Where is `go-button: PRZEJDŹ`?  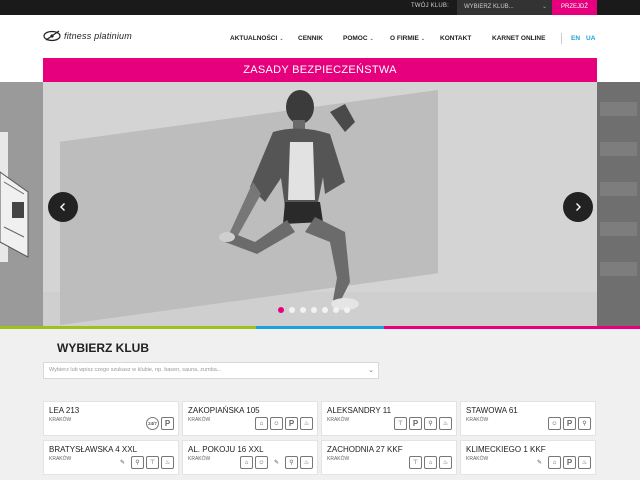 go-button: PRZEJDŹ is located at coordinates (574, 7).